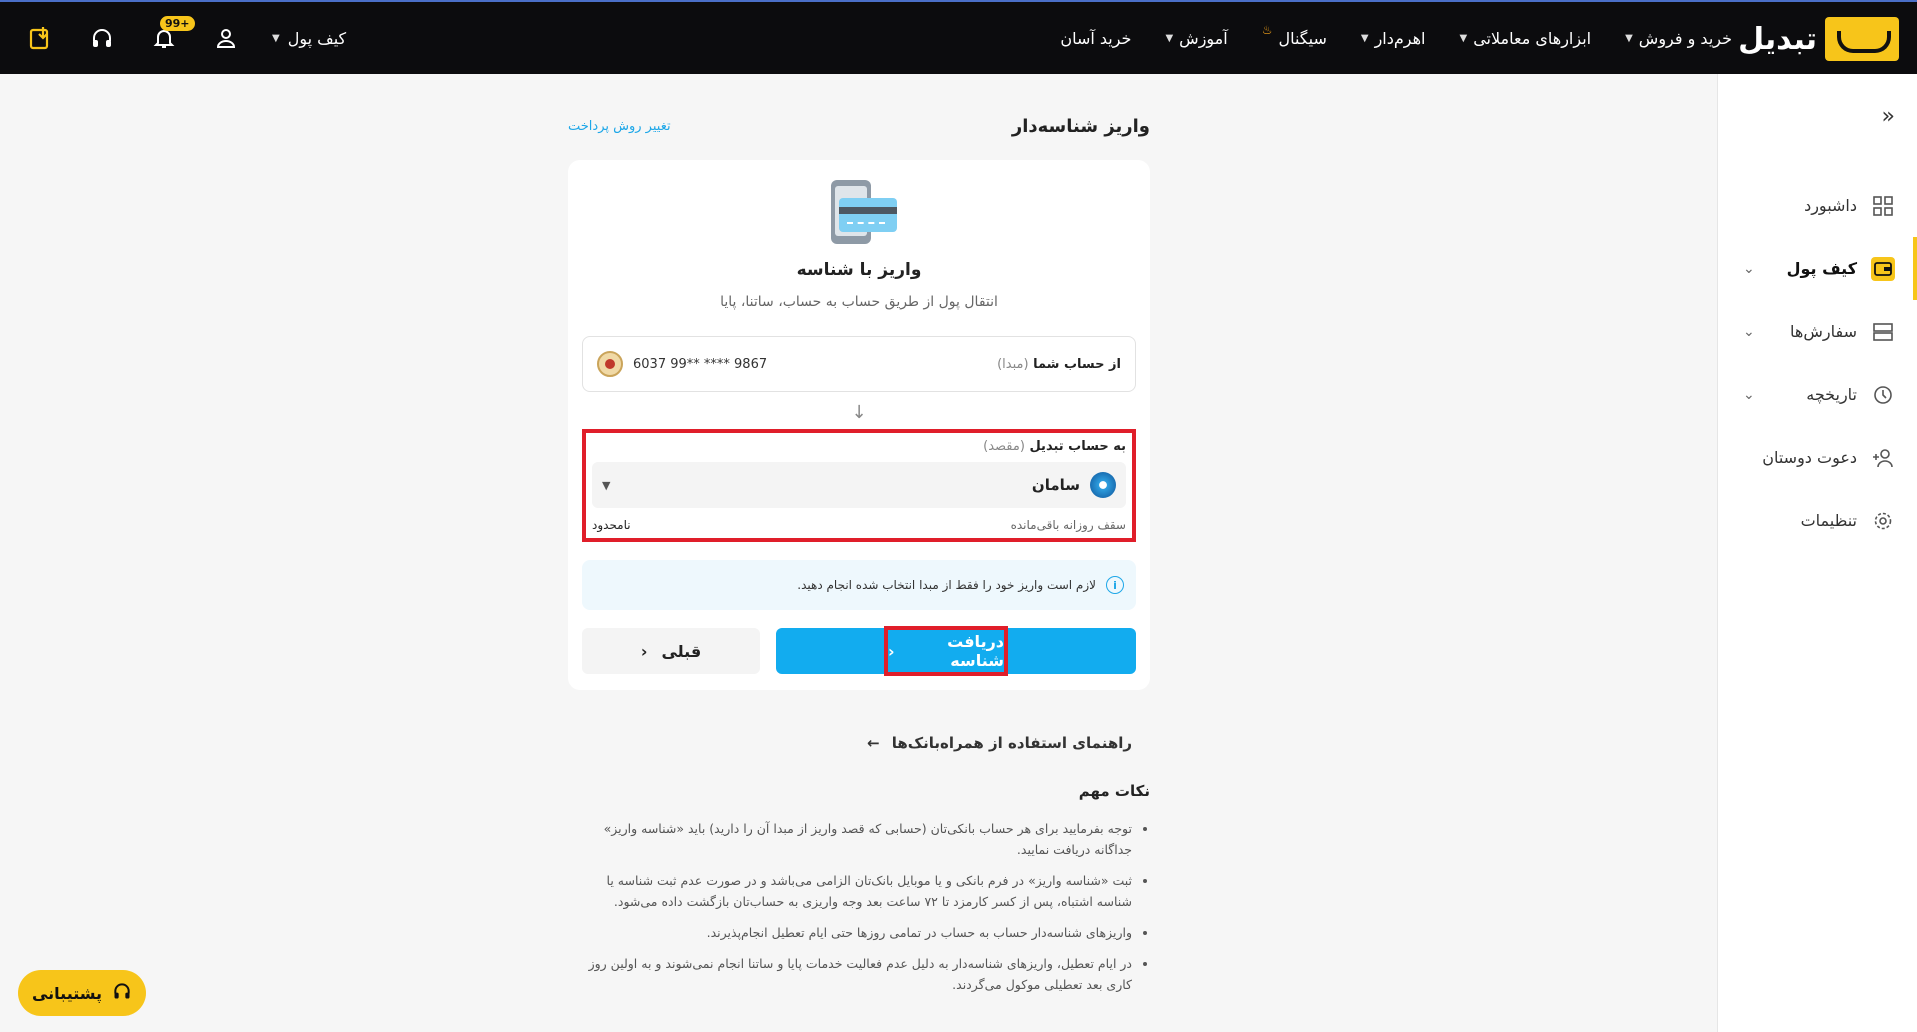 The height and width of the screenshot is (1032, 1917). Describe the element at coordinates (946, 651) in the screenshot. I see `get-id-button-label-wrap: دریافت شناسه ‹` at that location.